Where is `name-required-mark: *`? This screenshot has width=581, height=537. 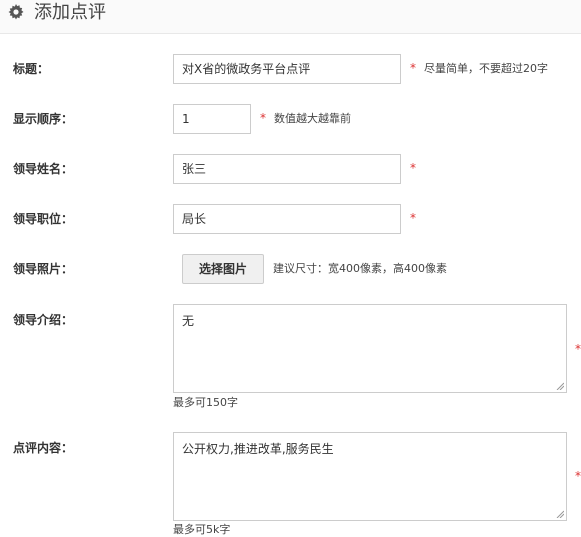
name-required-mark: * is located at coordinates (413, 168).